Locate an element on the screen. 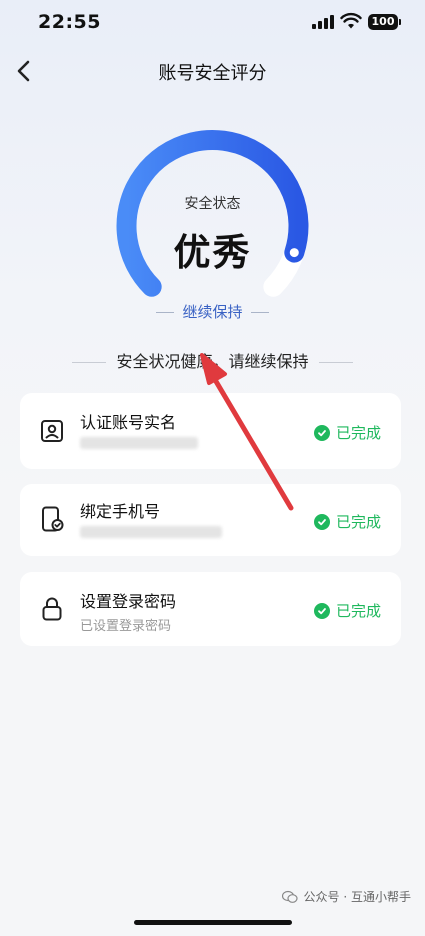 This screenshot has width=425, height=936. id-card-icon is located at coordinates (52, 431).